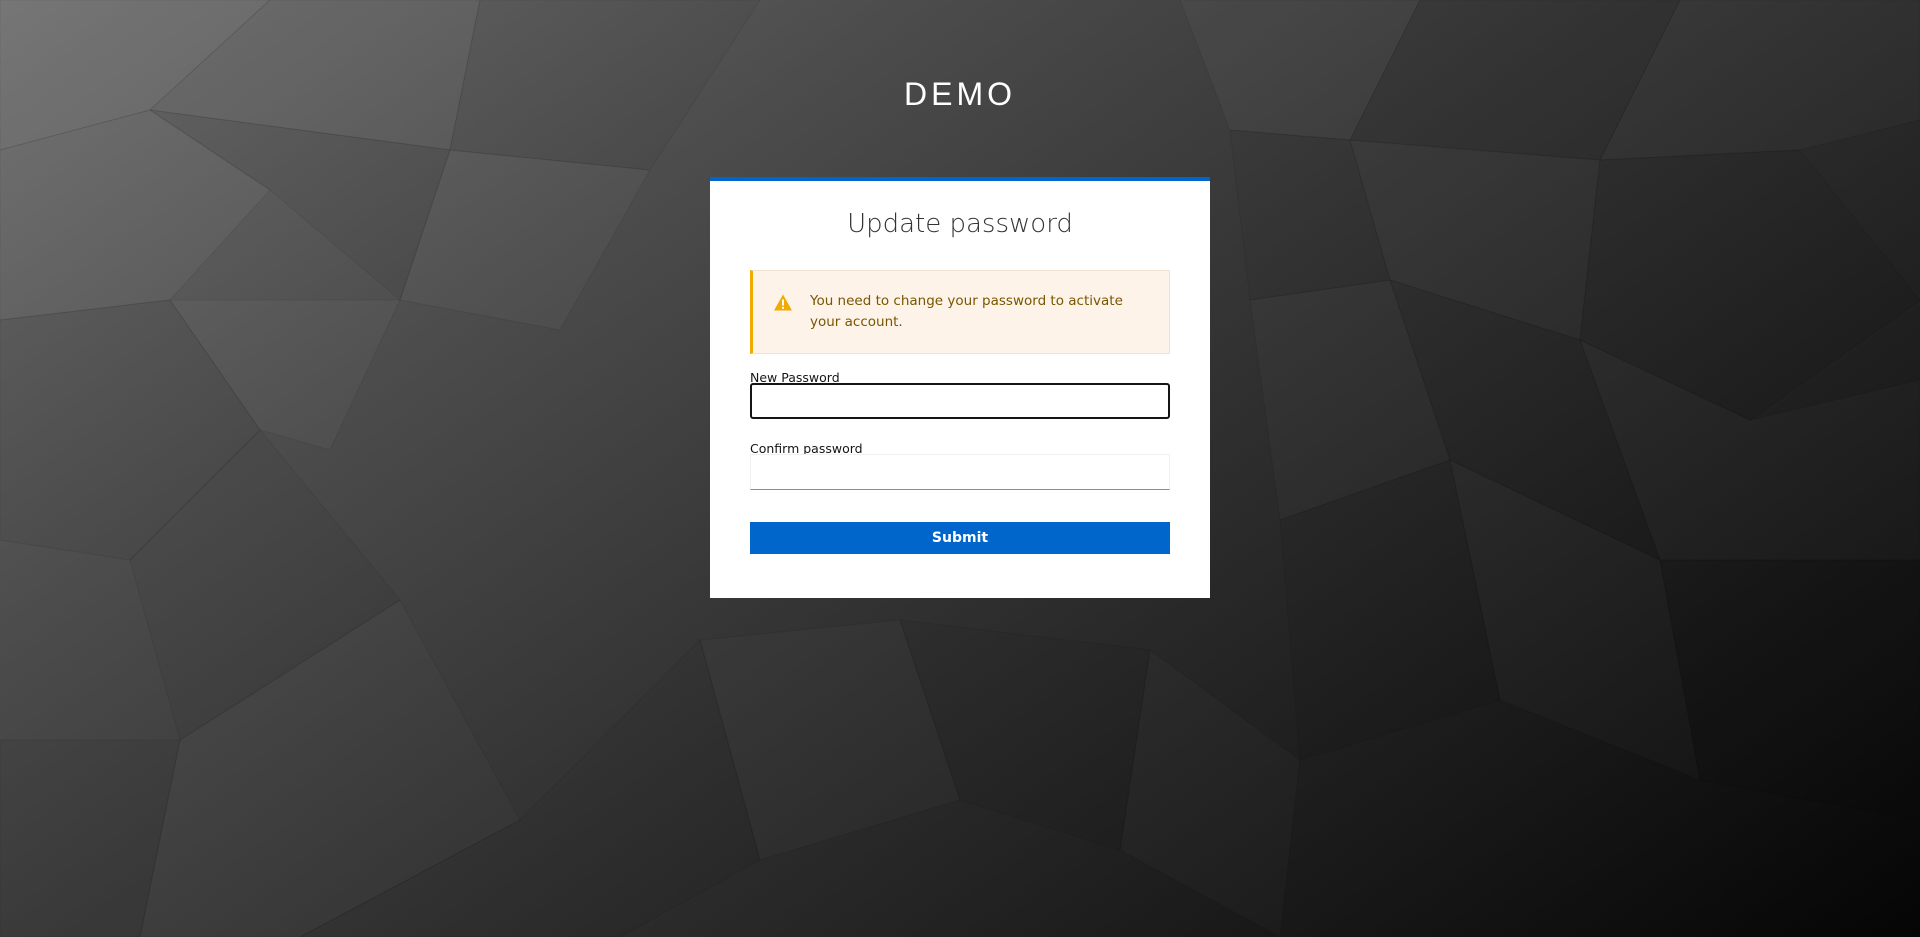  I want to click on page-title: Update password, so click(960, 224).